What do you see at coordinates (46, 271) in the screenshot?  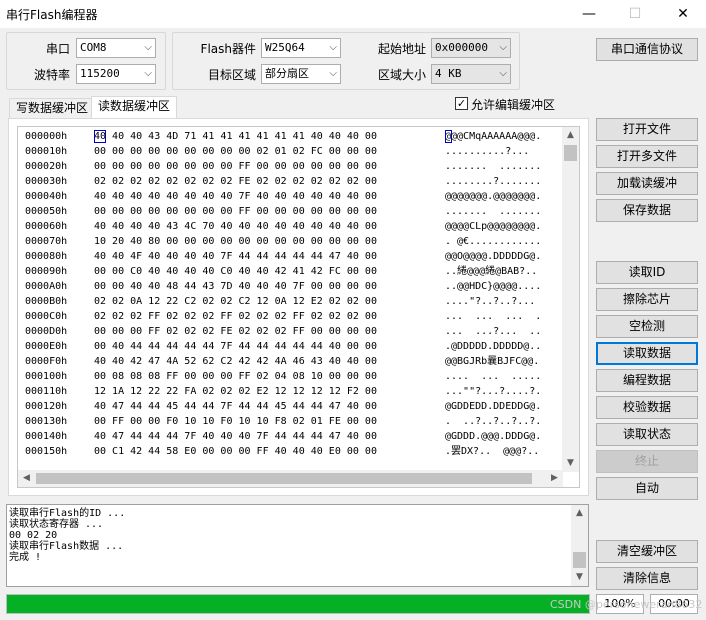 I see `hex-addr: 000090h` at bounding box center [46, 271].